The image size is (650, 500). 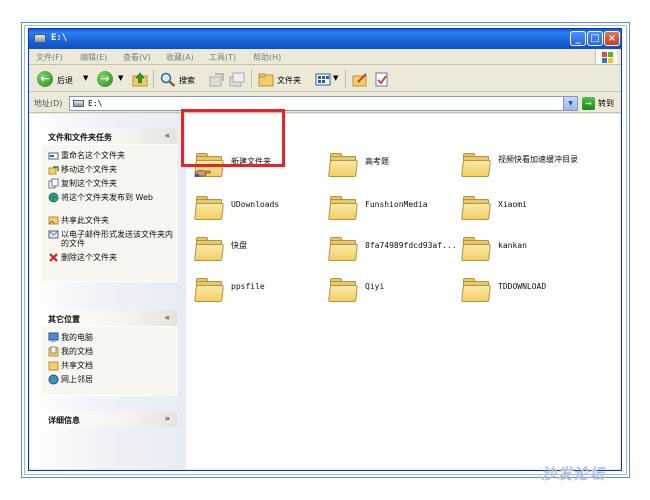 What do you see at coordinates (53, 234) in the screenshot?
I see `email-icon` at bounding box center [53, 234].